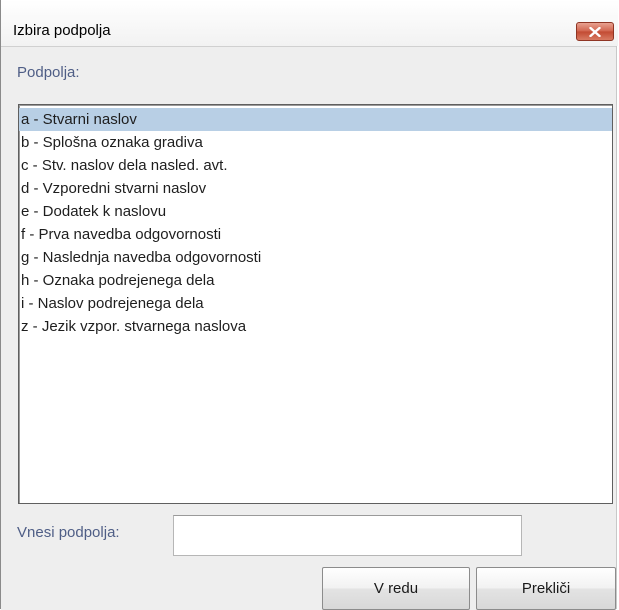 This screenshot has height=610, width=619. Describe the element at coordinates (396, 588) in the screenshot. I see `ok-button: V redu` at that location.